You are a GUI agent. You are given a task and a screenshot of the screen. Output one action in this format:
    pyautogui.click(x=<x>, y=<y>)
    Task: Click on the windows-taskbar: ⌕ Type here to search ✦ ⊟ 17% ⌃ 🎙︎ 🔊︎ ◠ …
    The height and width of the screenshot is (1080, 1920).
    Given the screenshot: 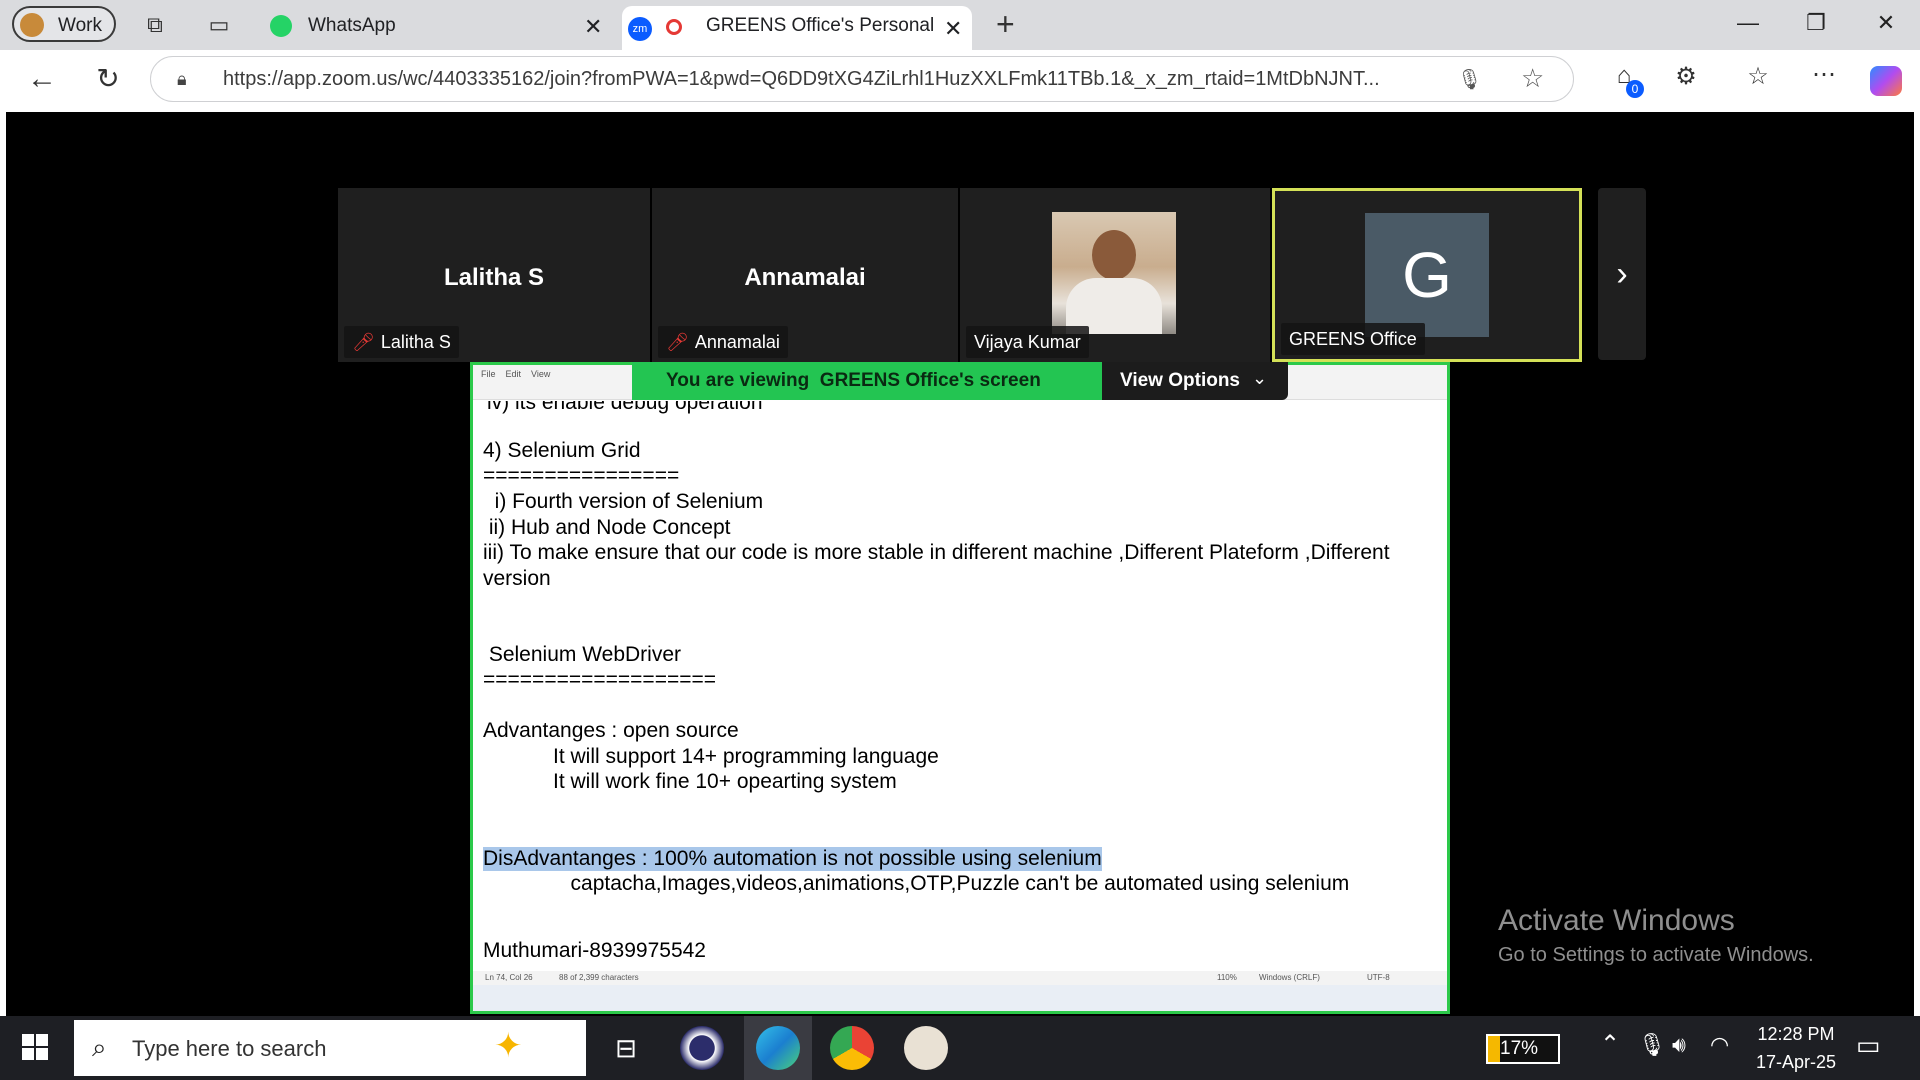 What is the action you would take?
    pyautogui.click(x=960, y=1048)
    